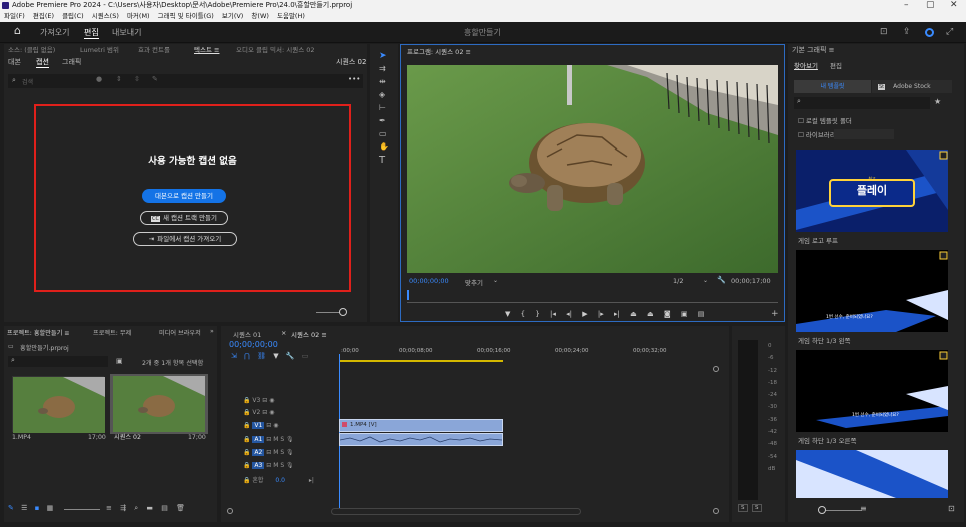  What do you see at coordinates (617, 314) in the screenshot?
I see `go-to-out-icon: ▸|` at bounding box center [617, 314].